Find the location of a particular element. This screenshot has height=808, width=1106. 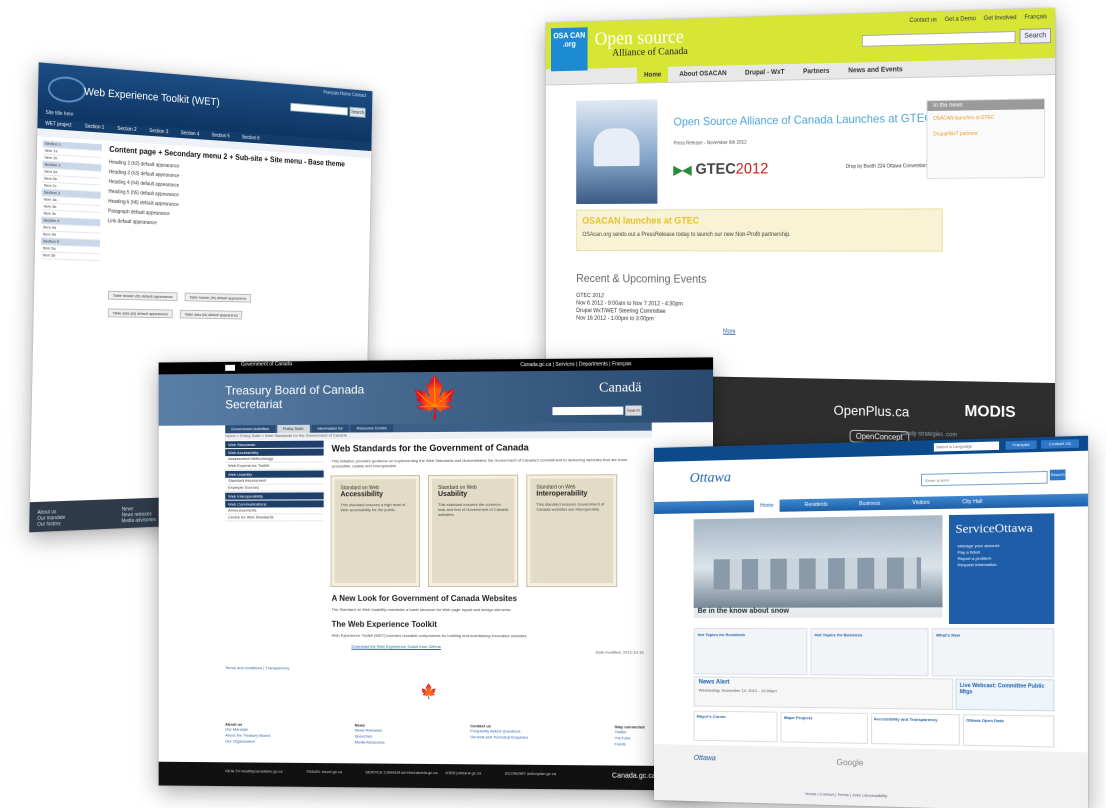

osacan-nav-partners: Partners is located at coordinates (816, 71).